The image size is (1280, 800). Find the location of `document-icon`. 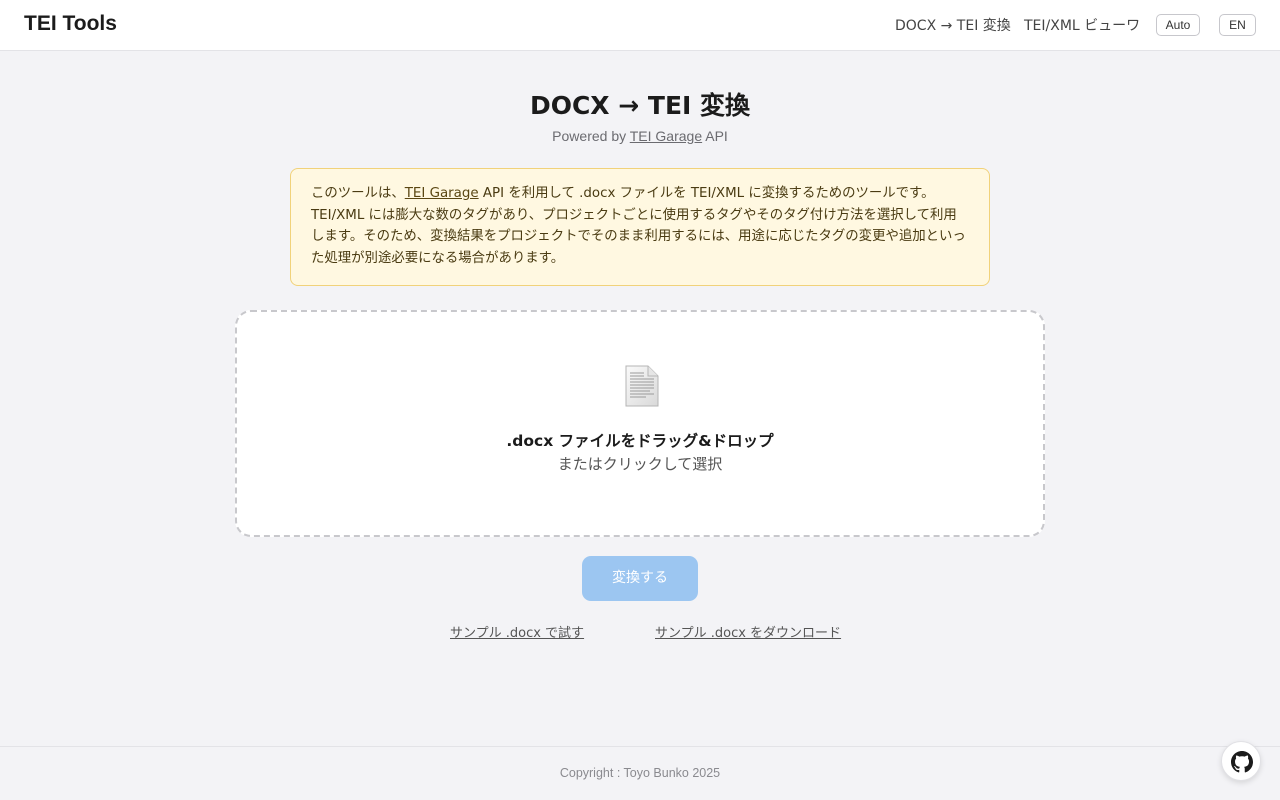

document-icon is located at coordinates (642, 386).